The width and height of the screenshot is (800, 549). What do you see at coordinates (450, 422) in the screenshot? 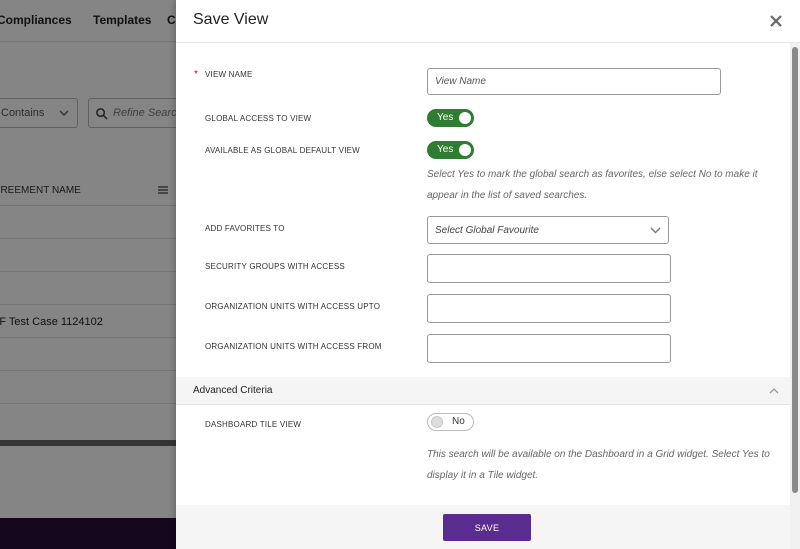
I see `dashboard-tile-toggle: No` at bounding box center [450, 422].